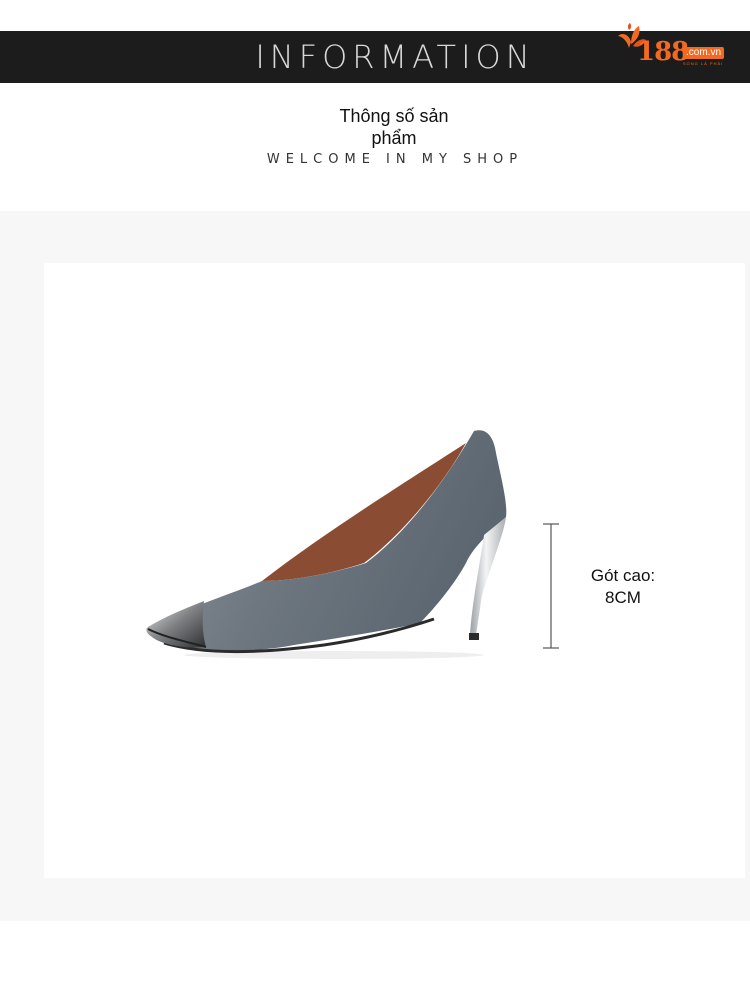 The height and width of the screenshot is (998, 750). What do you see at coordinates (551, 586) in the screenshot?
I see `heel-height-marker` at bounding box center [551, 586].